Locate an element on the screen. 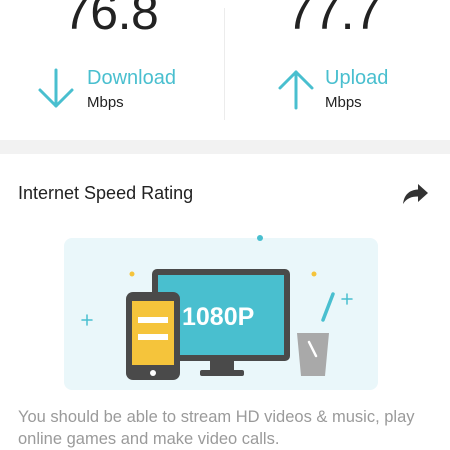 This screenshot has height=450, width=450. share-arrow-icon is located at coordinates (415, 194).